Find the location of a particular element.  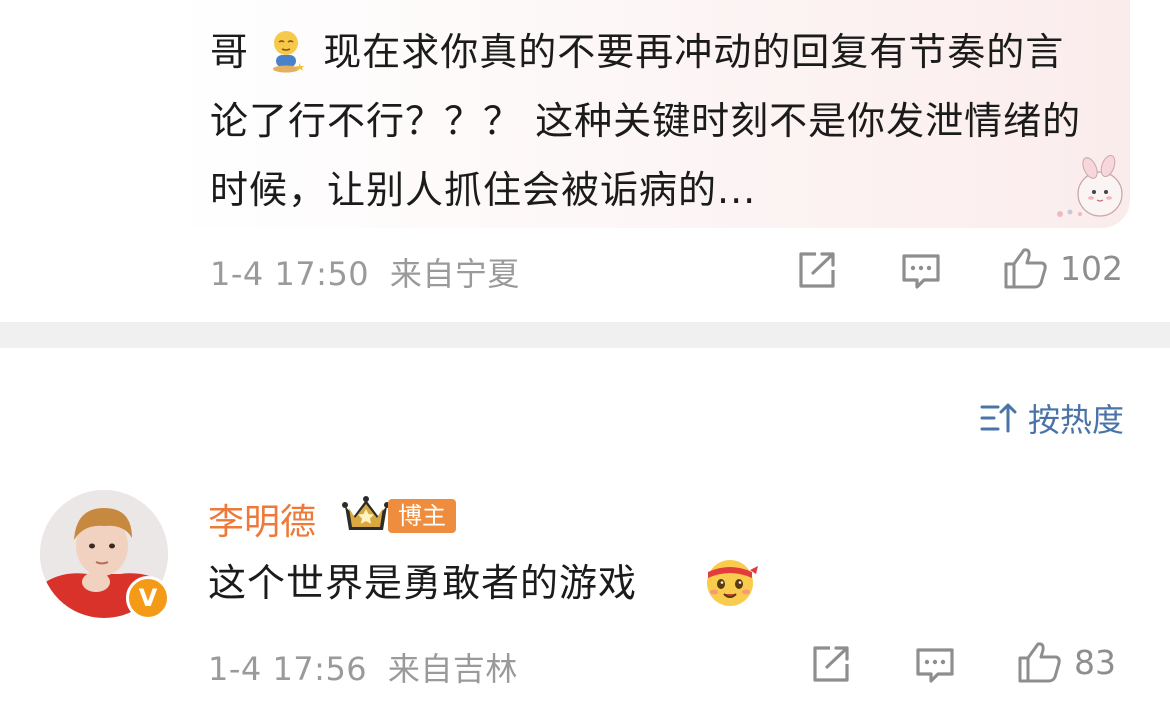

like-button: 83 is located at coordinates (1066, 662).